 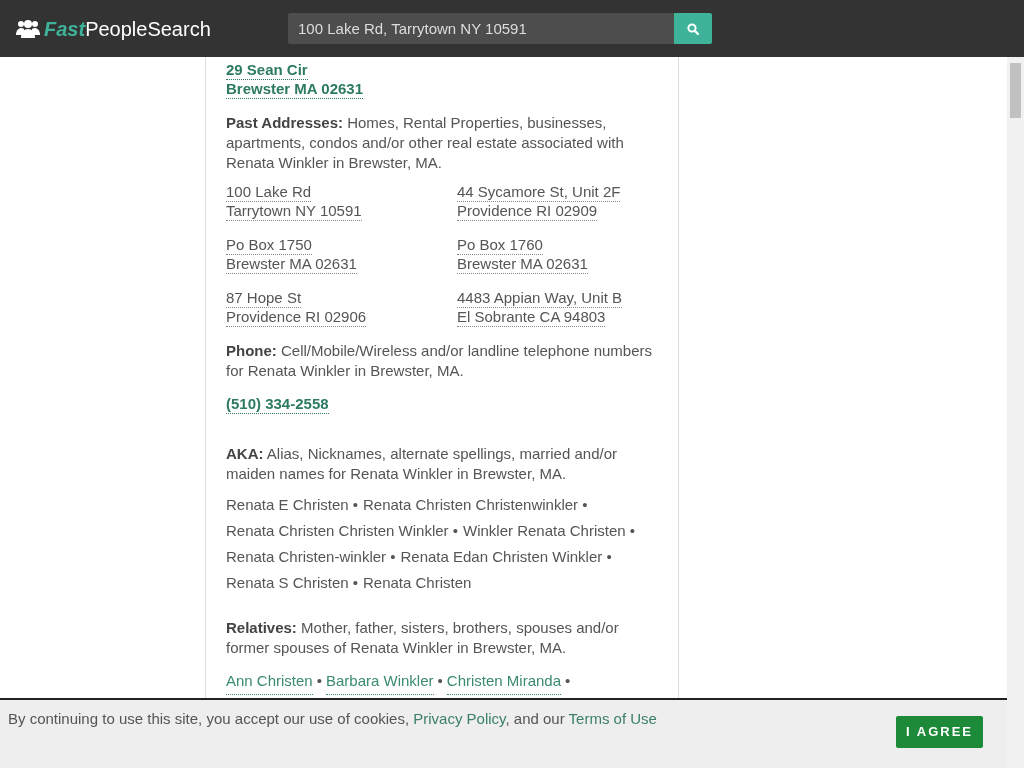 I want to click on address-link: Tarrytown NY 10591, so click(x=294, y=211).